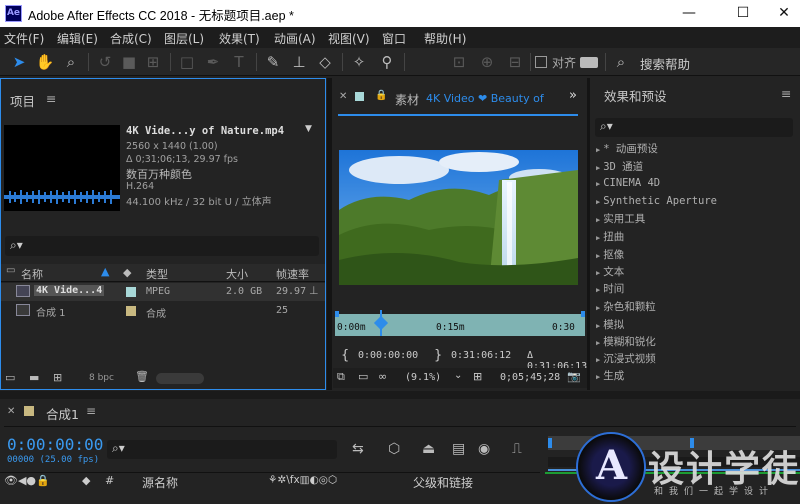  What do you see at coordinates (239, 62) in the screenshot?
I see `text-tool-icon: T` at bounding box center [239, 62].